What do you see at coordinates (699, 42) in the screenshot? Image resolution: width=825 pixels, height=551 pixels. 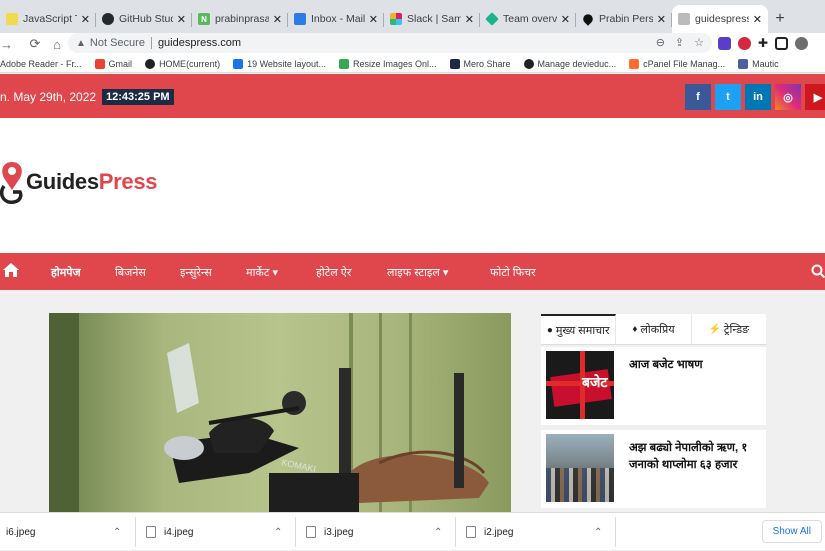 I see `bookmark-star-icon: ☆` at bounding box center [699, 42].